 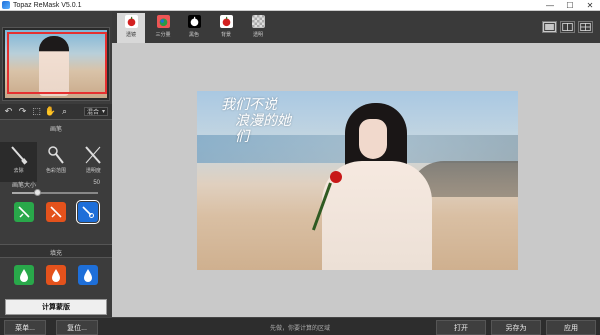 What do you see at coordinates (36, 111) in the screenshot?
I see `marquee-select-icon: ⬚` at bounding box center [36, 111].